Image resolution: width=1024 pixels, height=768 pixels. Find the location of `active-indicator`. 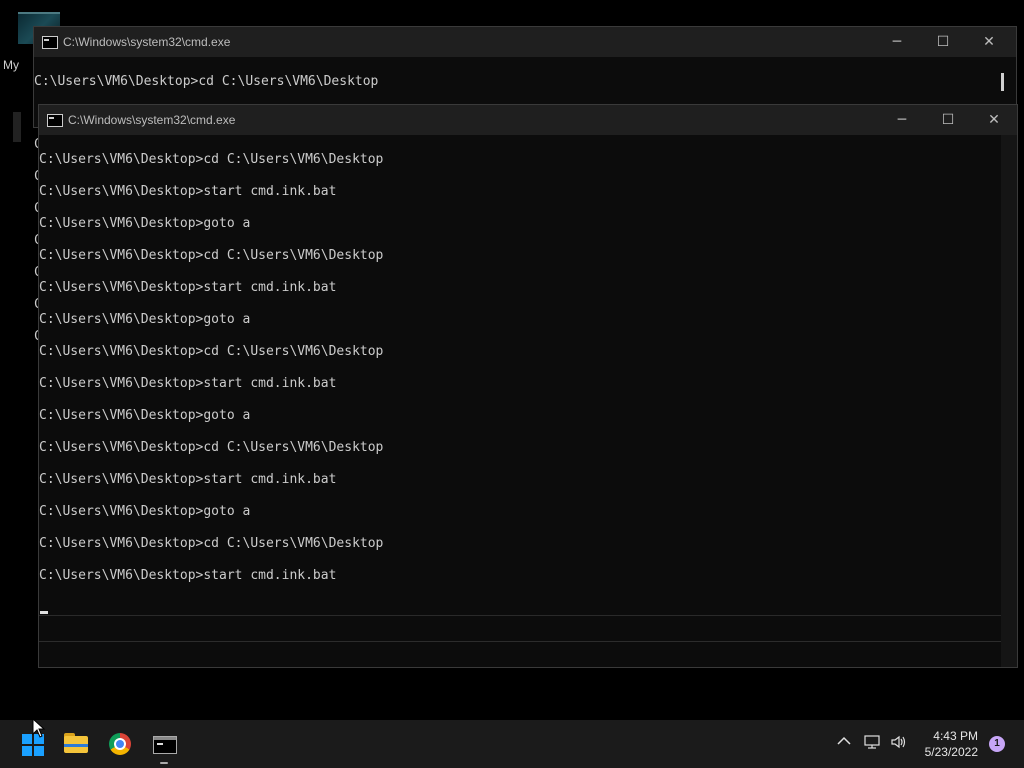

active-indicator is located at coordinates (164, 763).